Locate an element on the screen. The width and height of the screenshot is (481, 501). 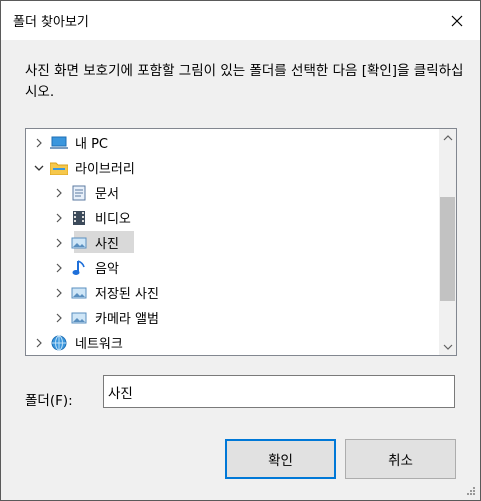
tree-item-label: 카메라 앨범 is located at coordinates (127, 319).